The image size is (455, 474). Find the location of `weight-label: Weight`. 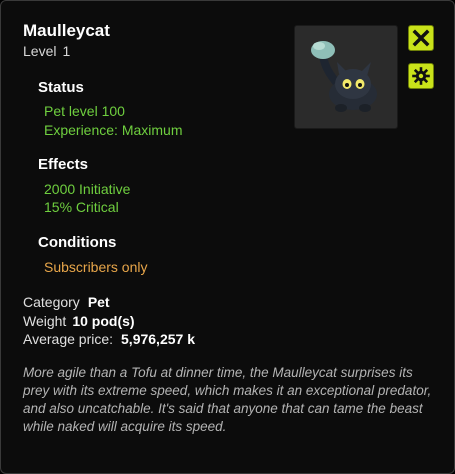

weight-label: Weight is located at coordinates (45, 321).